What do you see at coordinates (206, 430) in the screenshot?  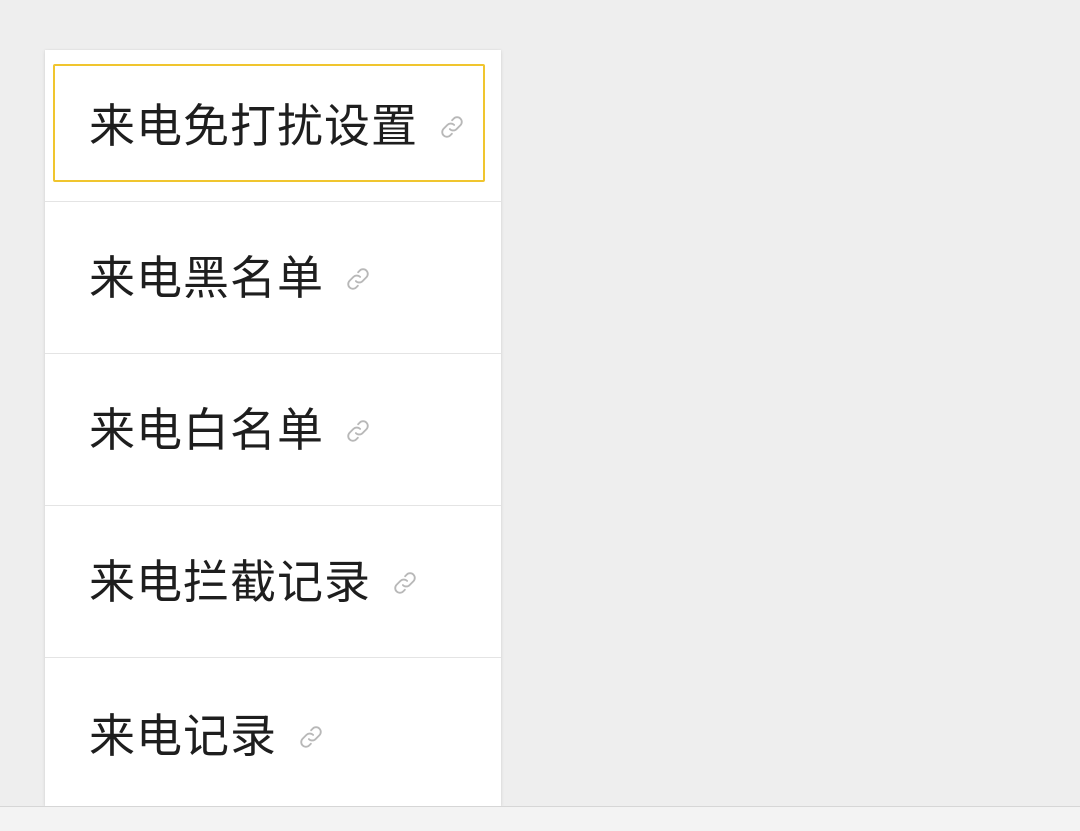 I see `menu-item-label: 来电白名单` at bounding box center [206, 430].